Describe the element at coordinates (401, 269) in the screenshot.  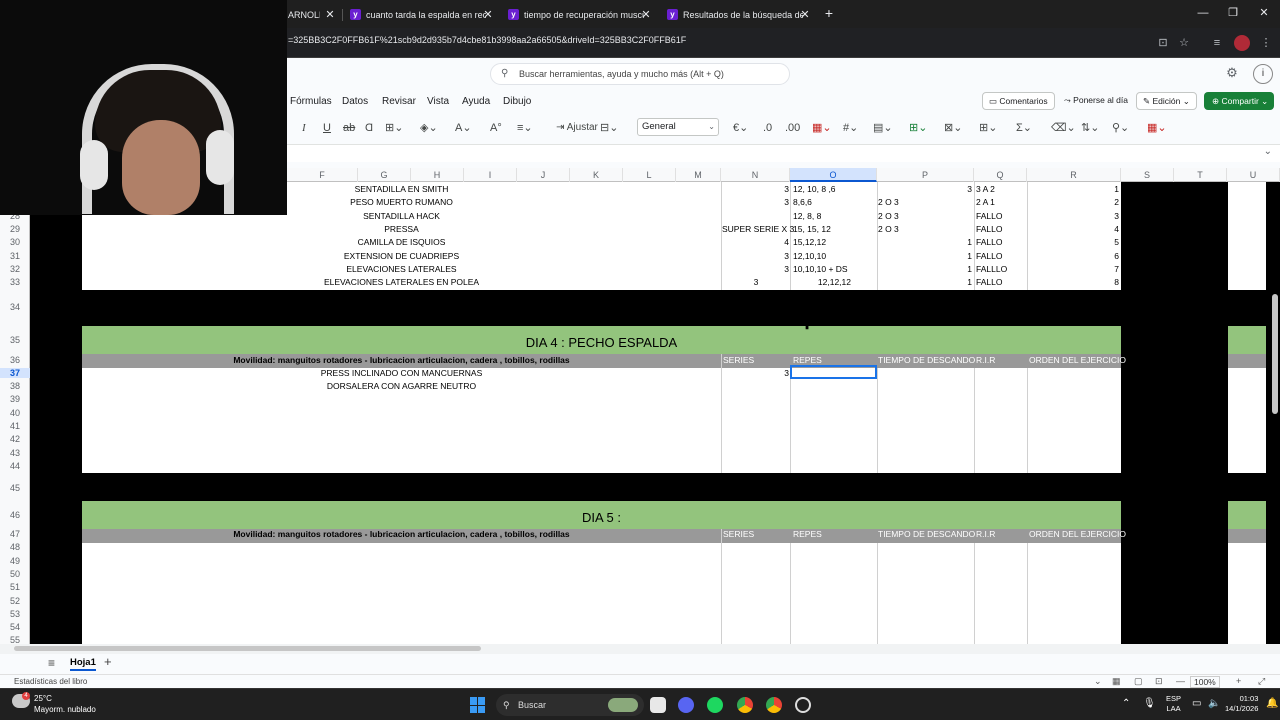
I see `exercise-name: ELEVACIONES LATERALES` at that location.